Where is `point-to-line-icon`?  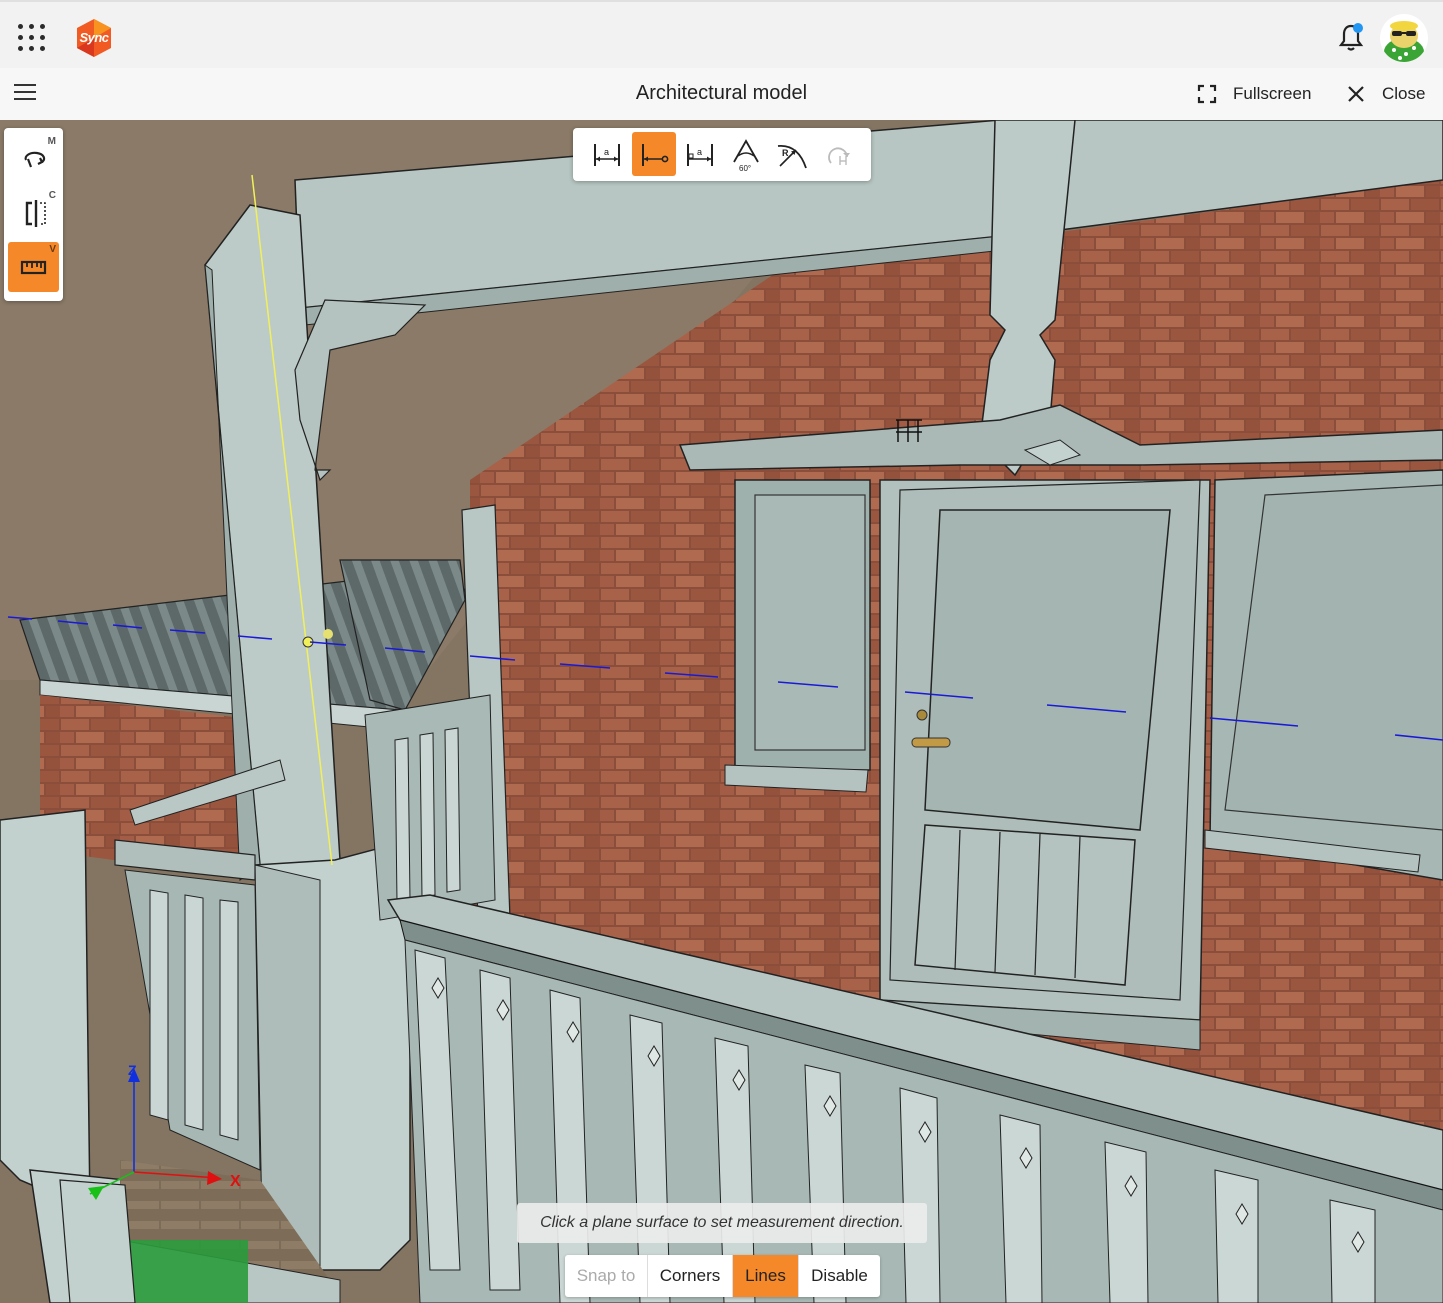 point-to-line-icon is located at coordinates (655, 155).